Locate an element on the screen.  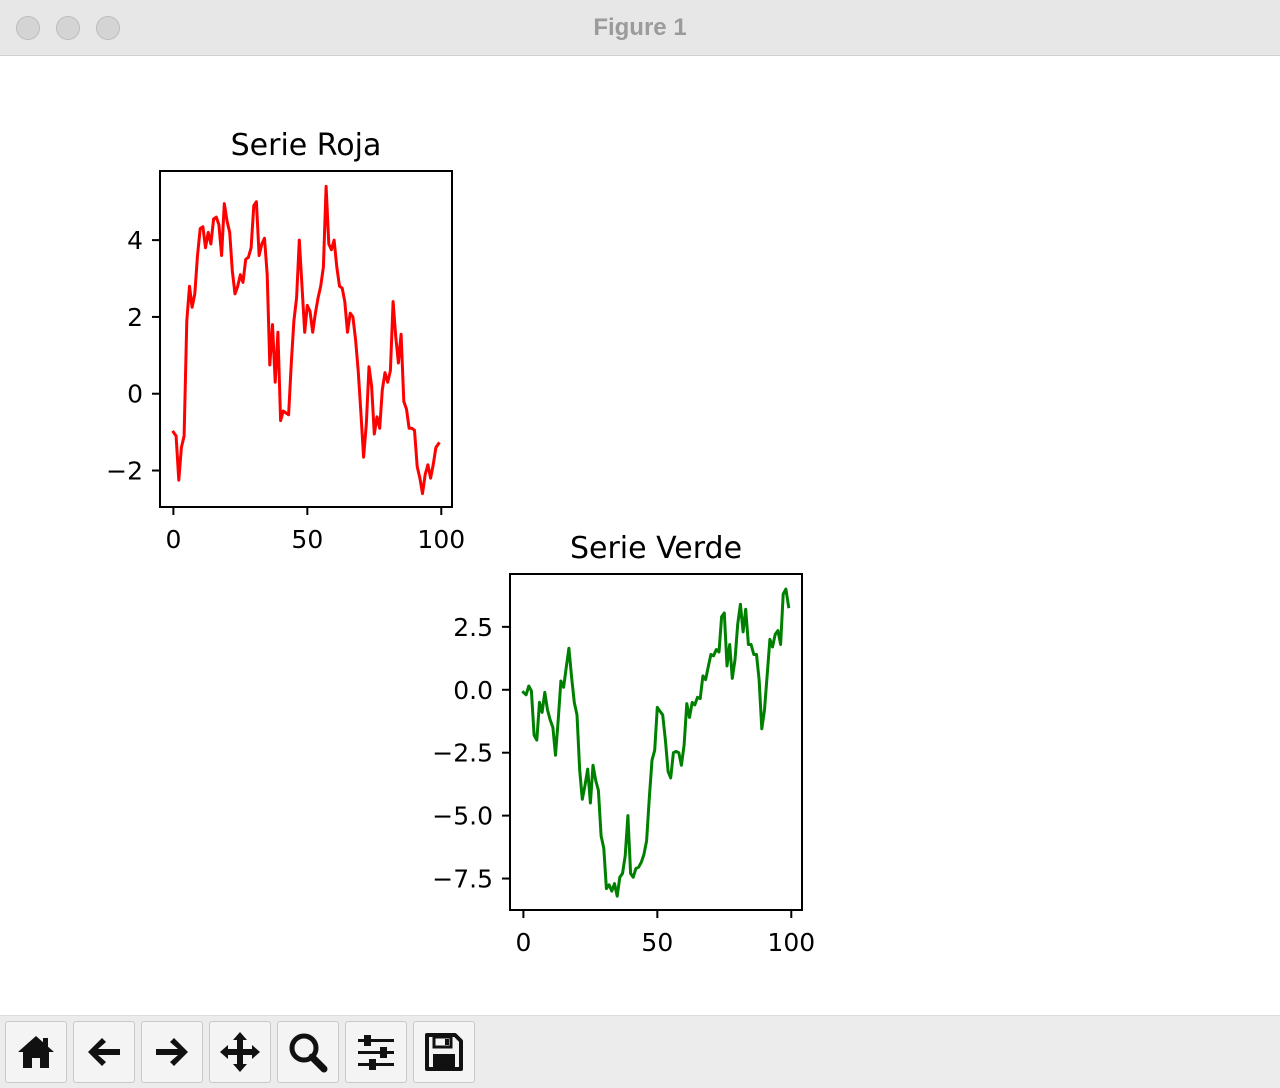
chart-1-x-tick-label: 0 is located at coordinates (173, 539).